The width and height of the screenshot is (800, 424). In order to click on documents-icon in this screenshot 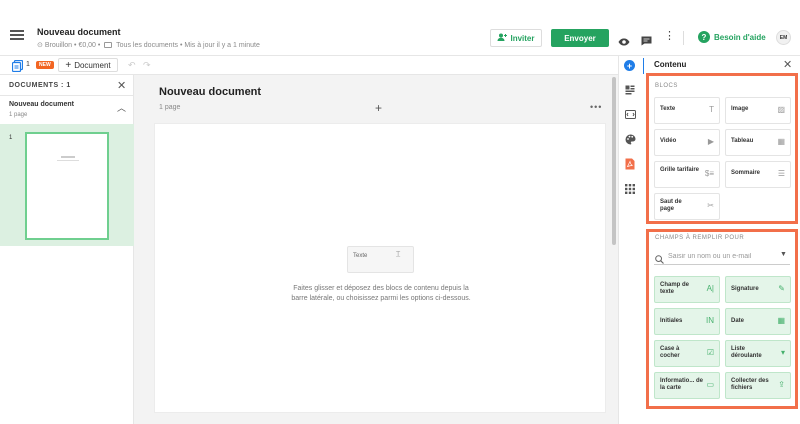, I will do `click(17, 66)`.